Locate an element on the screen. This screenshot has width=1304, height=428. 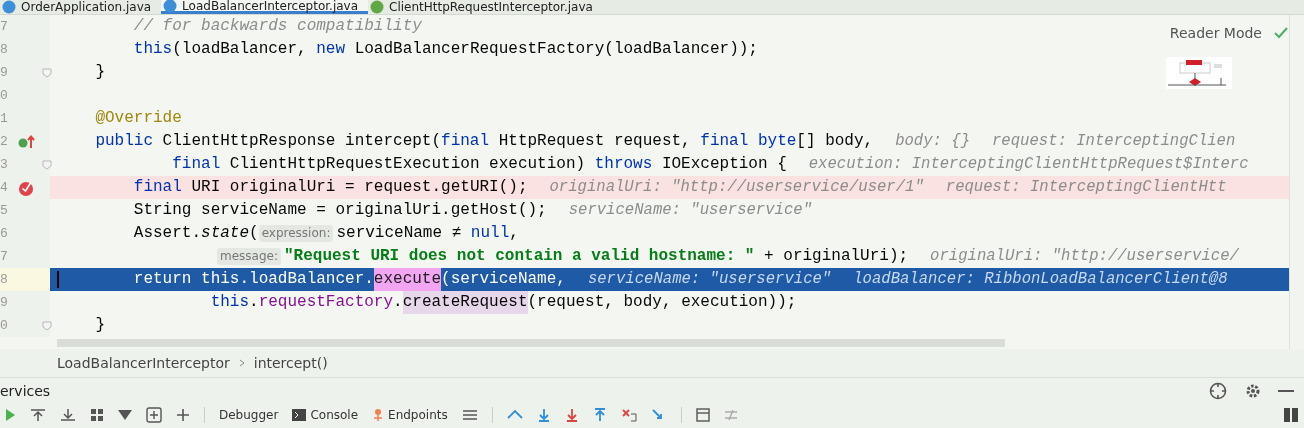
filter-icon is located at coordinates (125, 415).